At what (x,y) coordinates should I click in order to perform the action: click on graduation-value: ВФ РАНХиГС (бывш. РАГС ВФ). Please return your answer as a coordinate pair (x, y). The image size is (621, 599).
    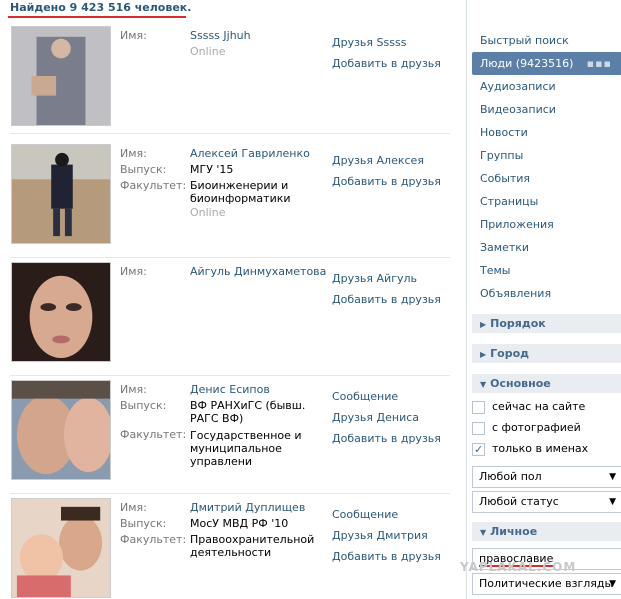
    Looking at the image, I should click on (248, 412).